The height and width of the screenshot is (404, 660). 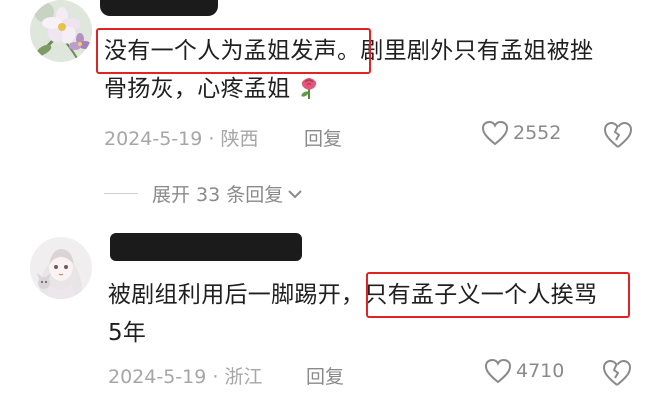 I want to click on date-location: 2024-5-19 · 浙江, so click(x=185, y=377).